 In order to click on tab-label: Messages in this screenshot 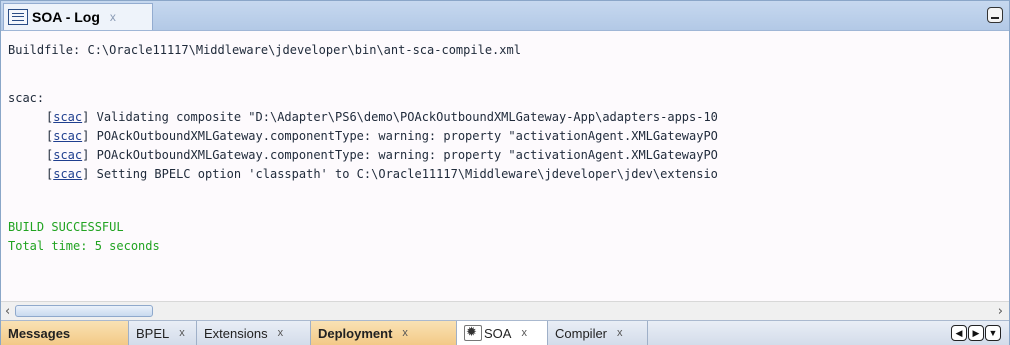, I will do `click(39, 333)`.